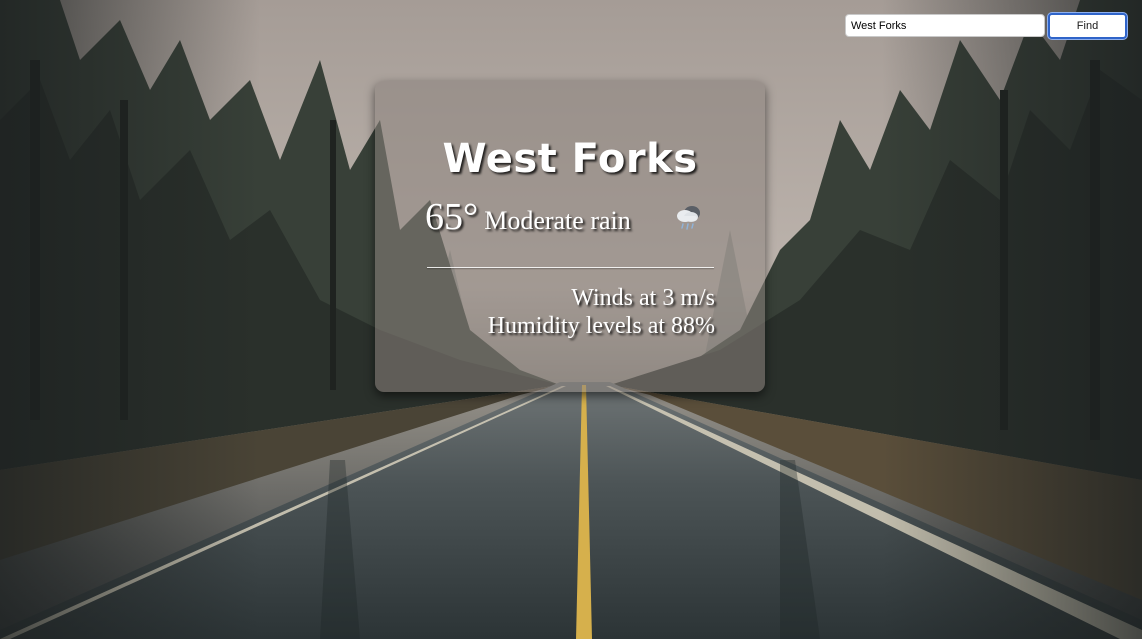  I want to click on divider, so click(570, 267).